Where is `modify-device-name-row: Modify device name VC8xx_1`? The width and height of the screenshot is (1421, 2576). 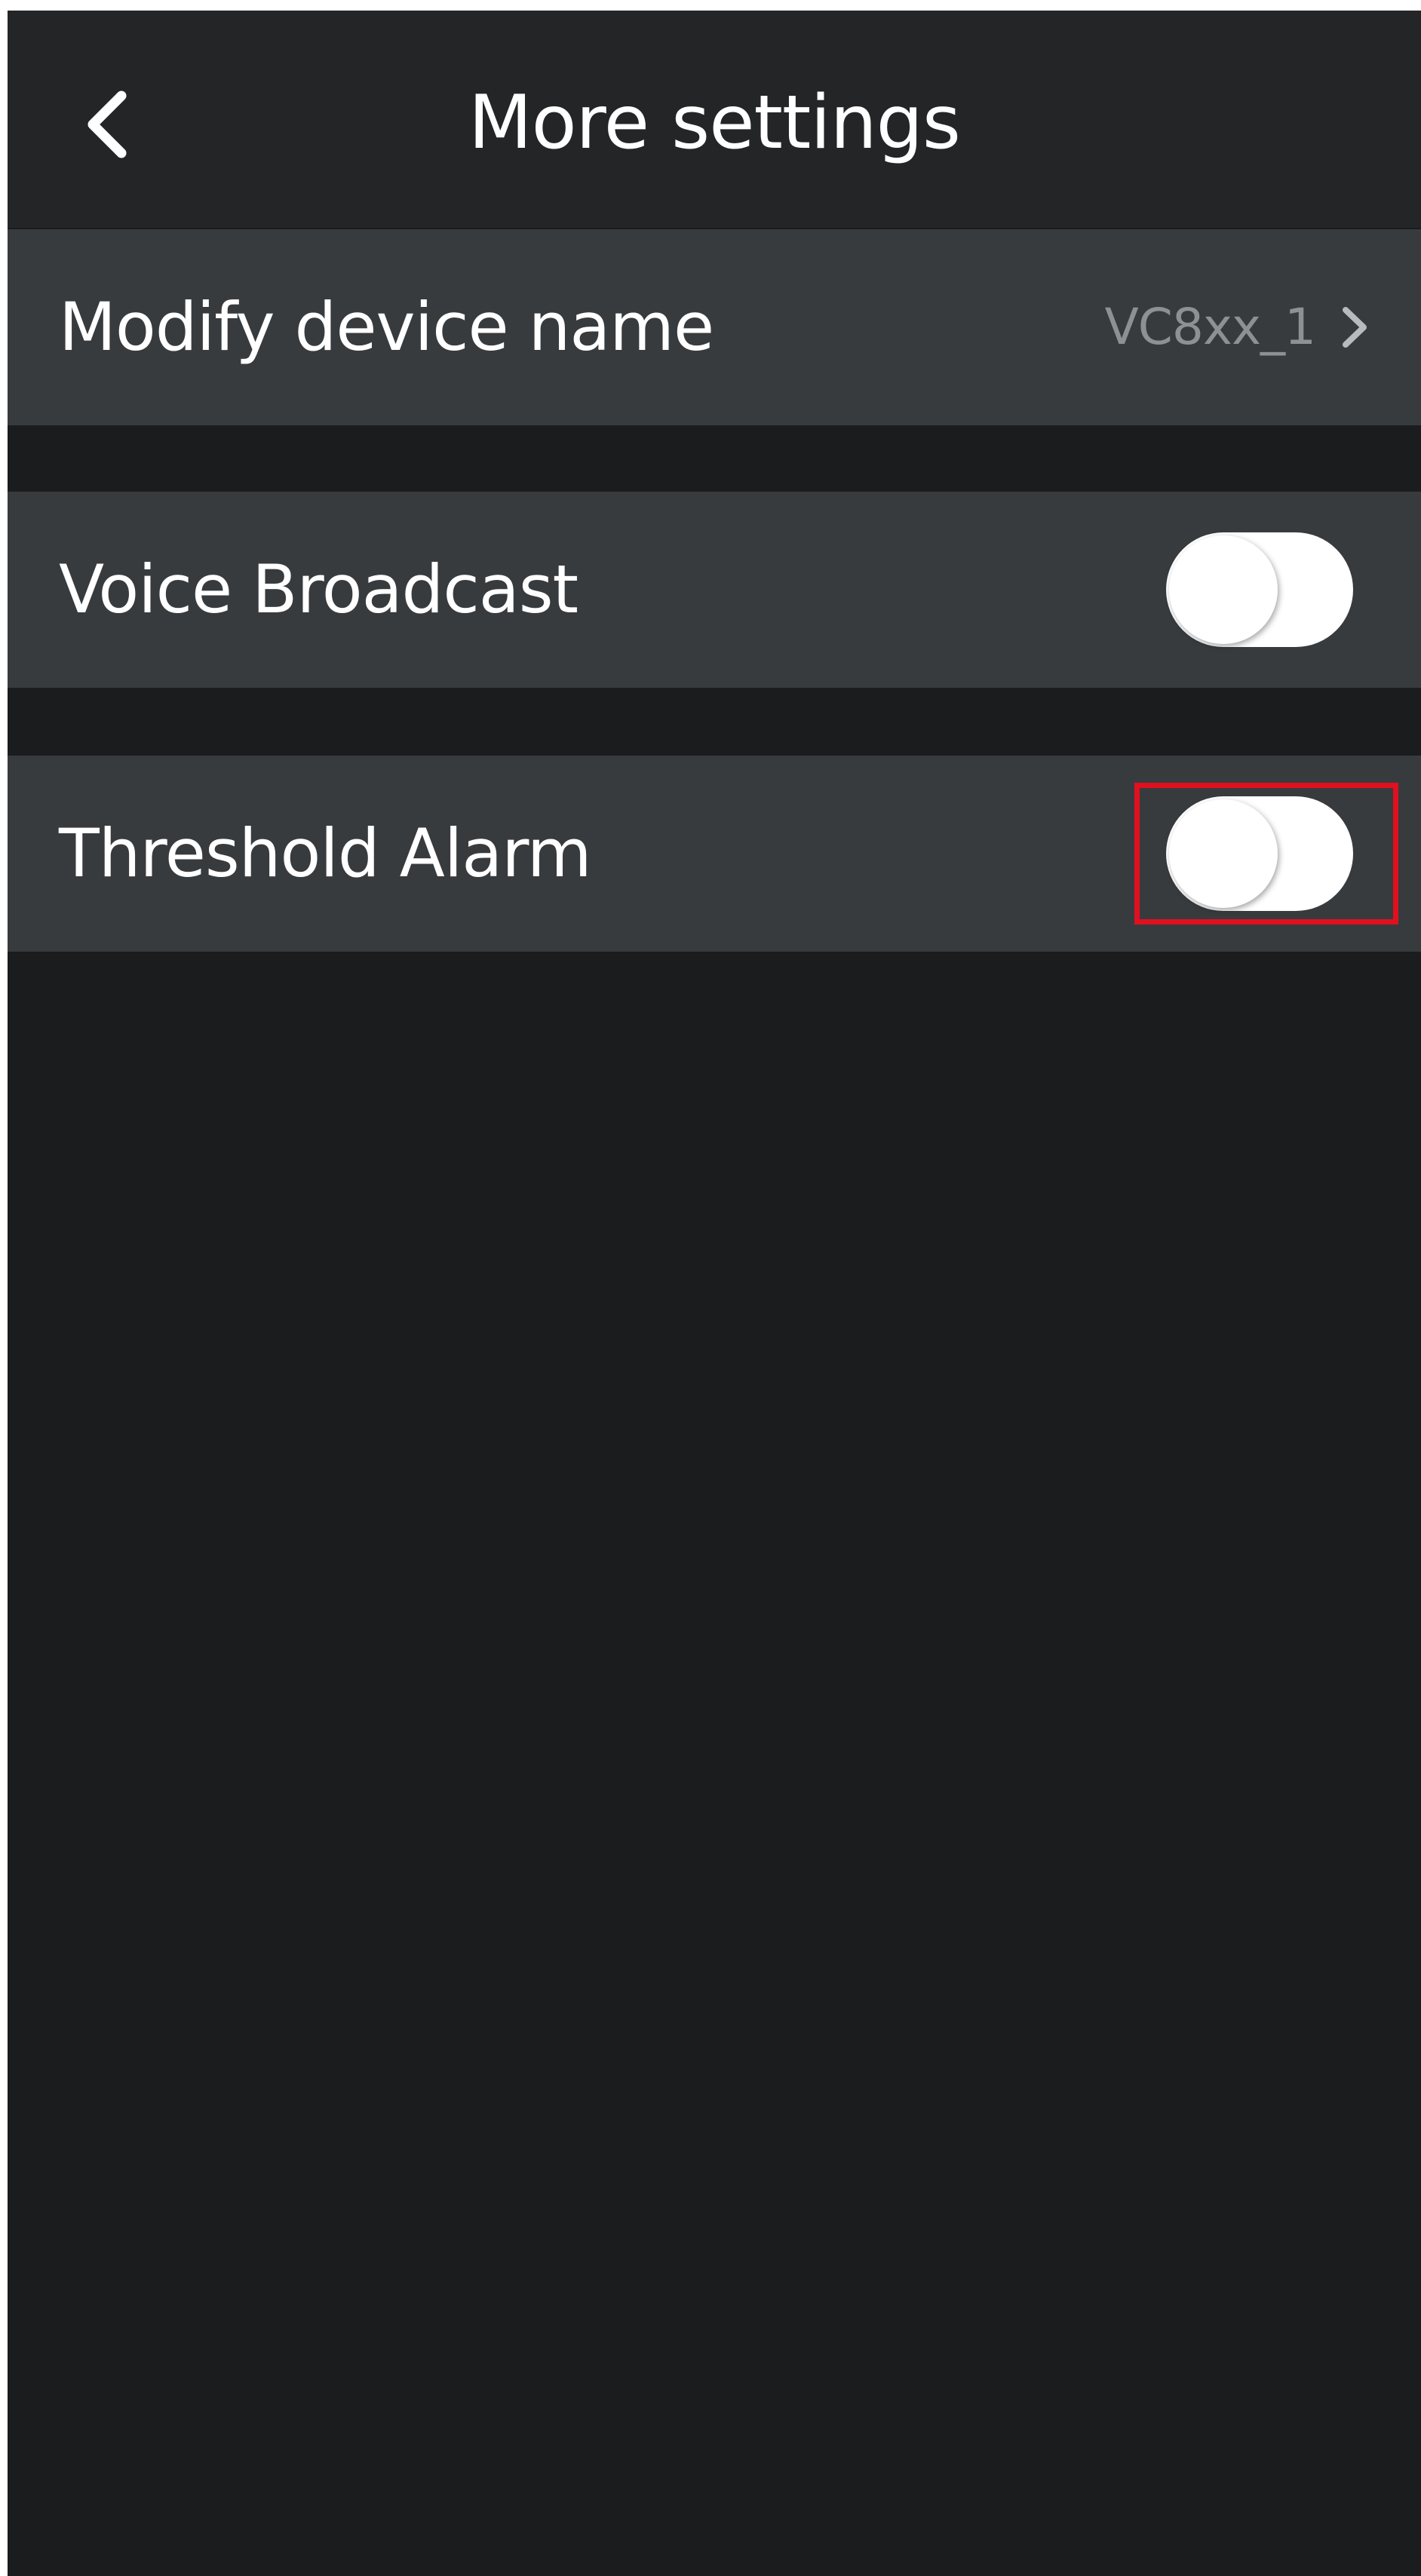
modify-device-name-row: Modify device name VC8xx_1 is located at coordinates (714, 327).